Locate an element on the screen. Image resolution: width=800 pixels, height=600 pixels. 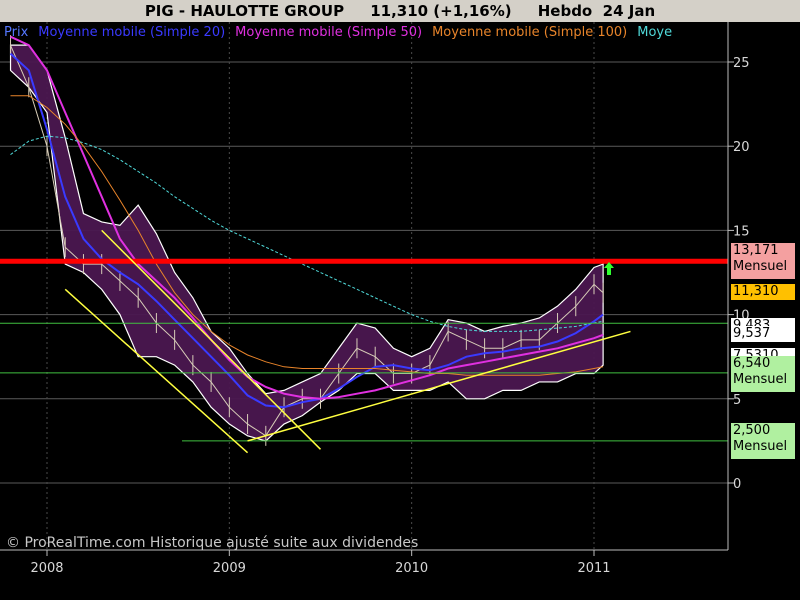
legend-entry: Moyenne mobile (Simple 100) is located at coordinates (530, 32).